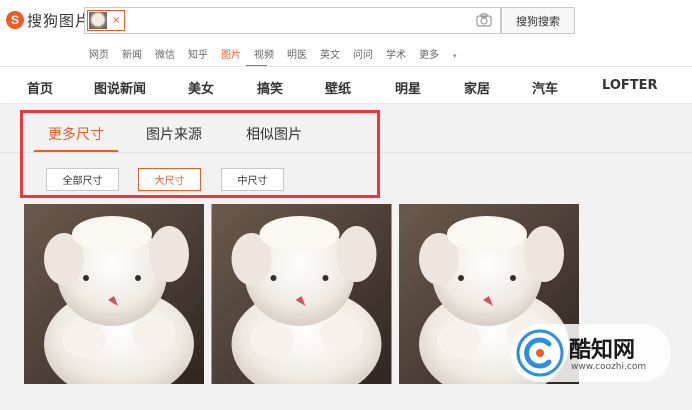 Image resolution: width=692 pixels, height=410 pixels. Describe the element at coordinates (444, 53) in the screenshot. I see `cat-link-more: 更多 ▾` at that location.